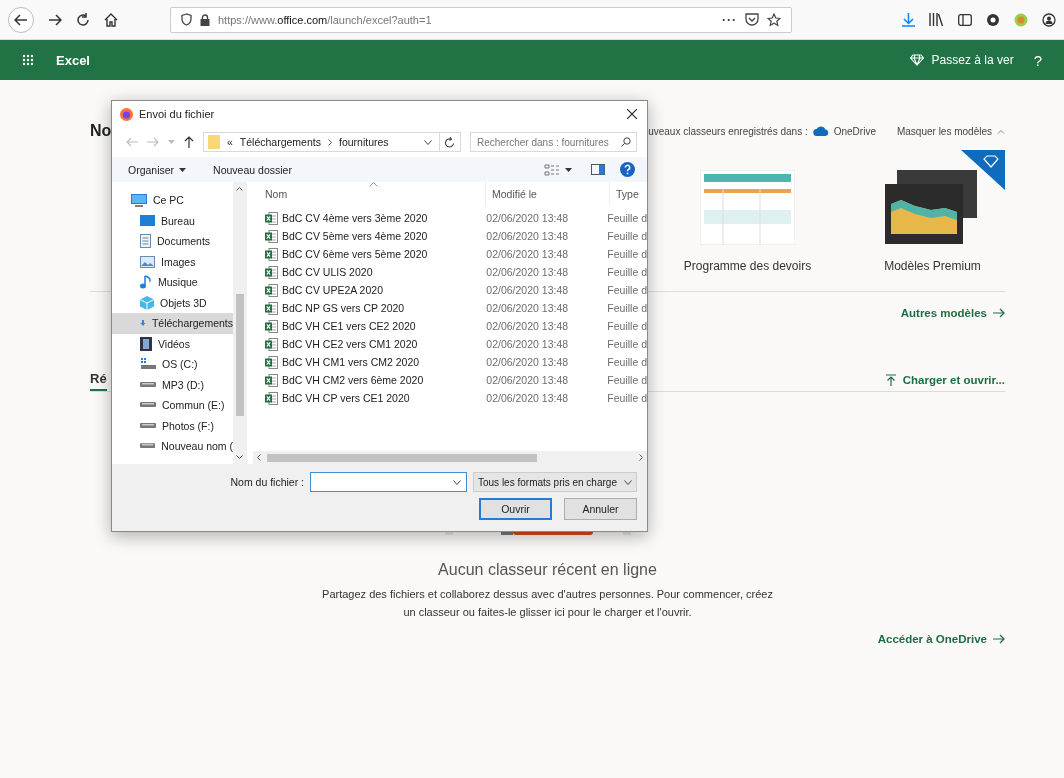  I want to click on file-name: BdC VH CP vers CE1 2020, so click(346, 398).